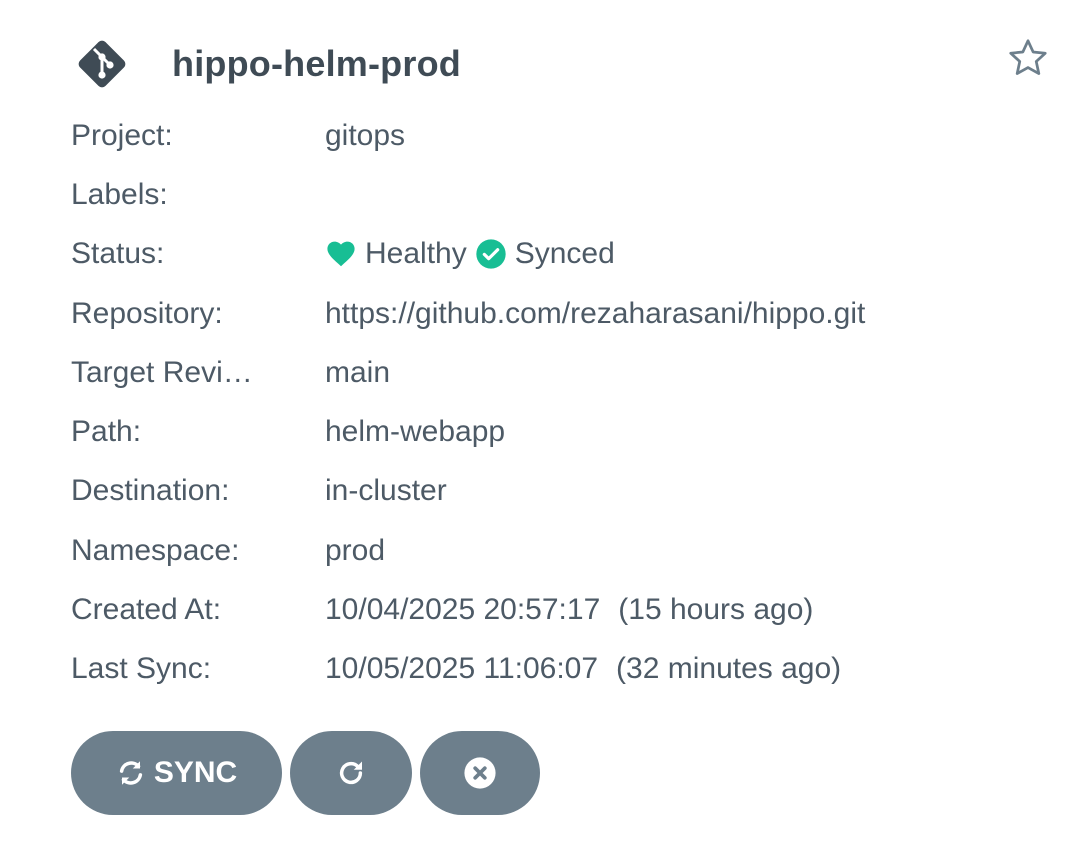 This screenshot has width=1080, height=845. What do you see at coordinates (358, 372) in the screenshot?
I see `target-revision-value: main` at bounding box center [358, 372].